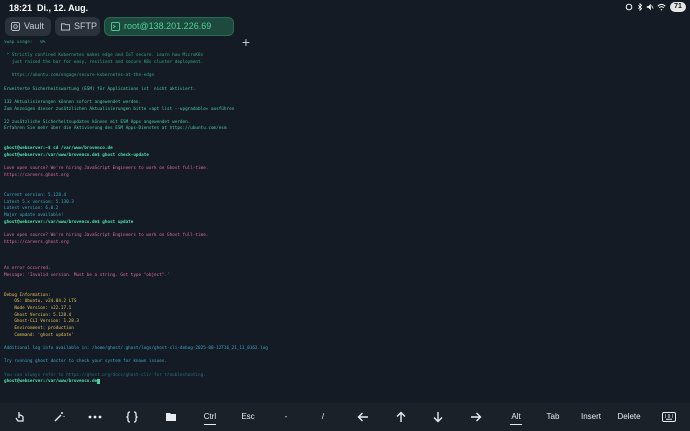 This screenshot has width=690, height=431. Describe the element at coordinates (650, 7) in the screenshot. I see `mute-icon` at that location.